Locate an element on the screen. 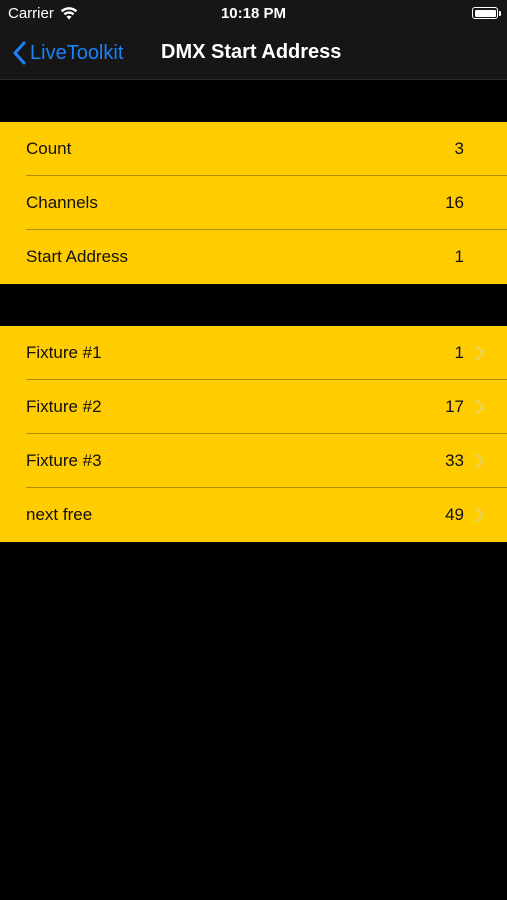 This screenshot has height=900, width=507. next-free-value: 49 is located at coordinates (454, 514).